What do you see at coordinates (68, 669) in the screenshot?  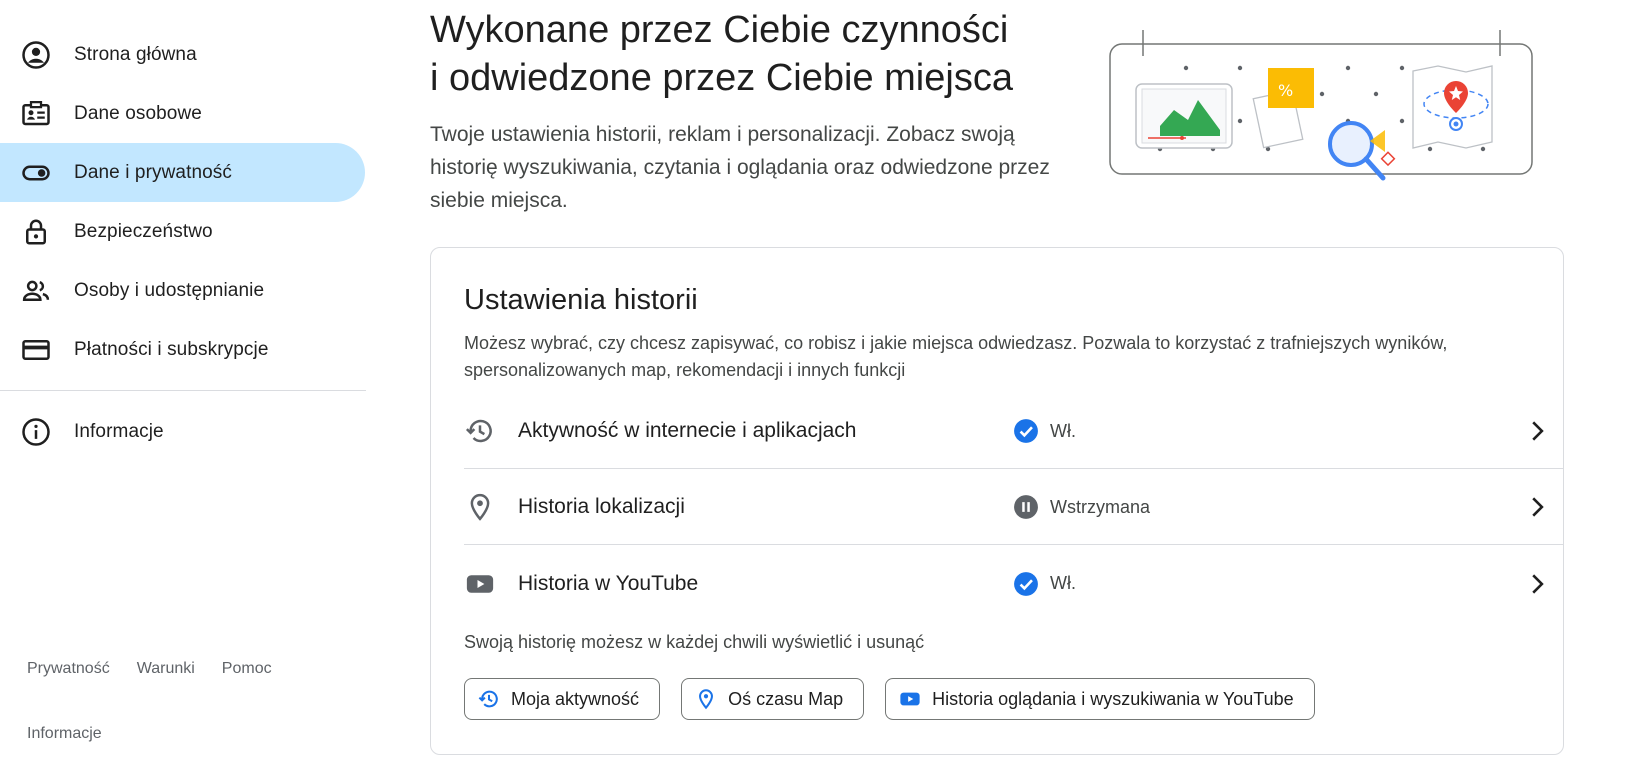 I see `footer-link-privacy: Prywatność` at bounding box center [68, 669].